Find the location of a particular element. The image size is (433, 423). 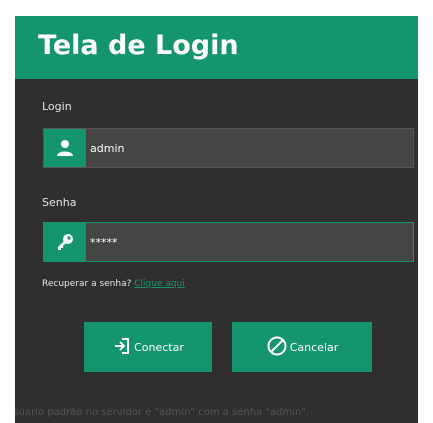

ban-icon is located at coordinates (278, 347).